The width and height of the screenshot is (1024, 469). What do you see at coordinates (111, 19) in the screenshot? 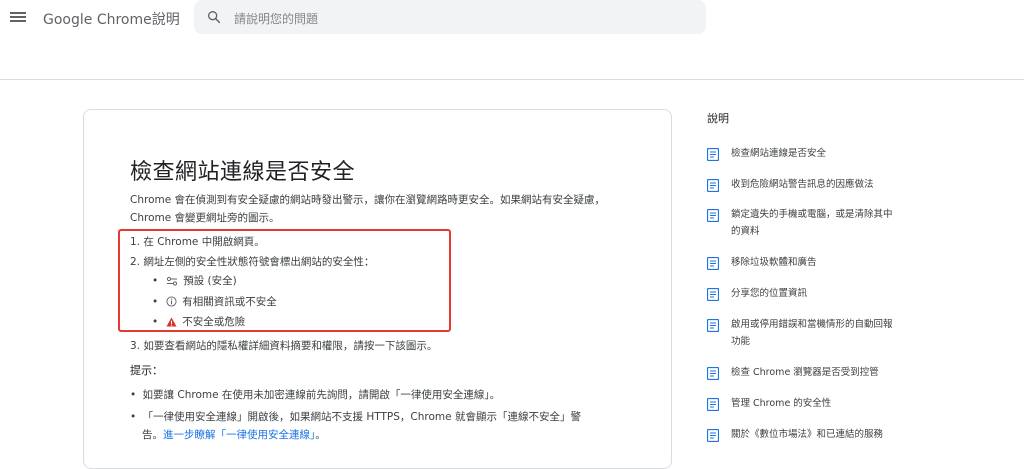
I see `app-title: Google Chrome說明` at bounding box center [111, 19].